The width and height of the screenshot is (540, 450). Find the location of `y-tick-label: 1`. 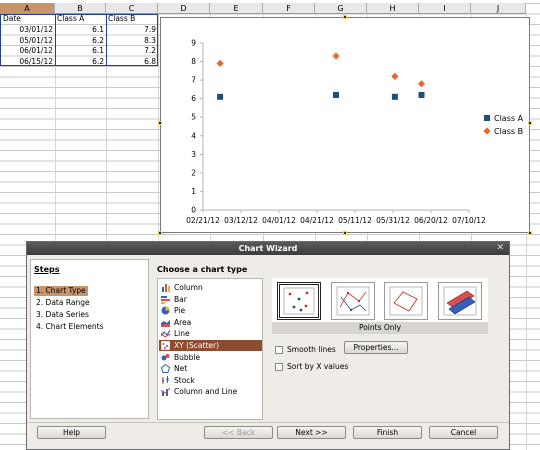

y-tick-label: 1 is located at coordinates (193, 191).